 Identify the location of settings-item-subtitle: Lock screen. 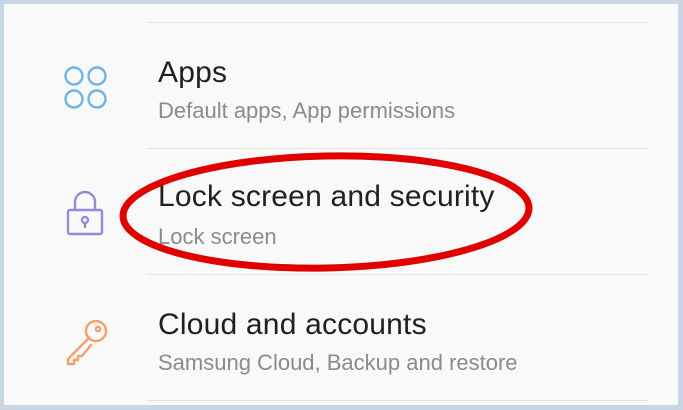
(217, 236).